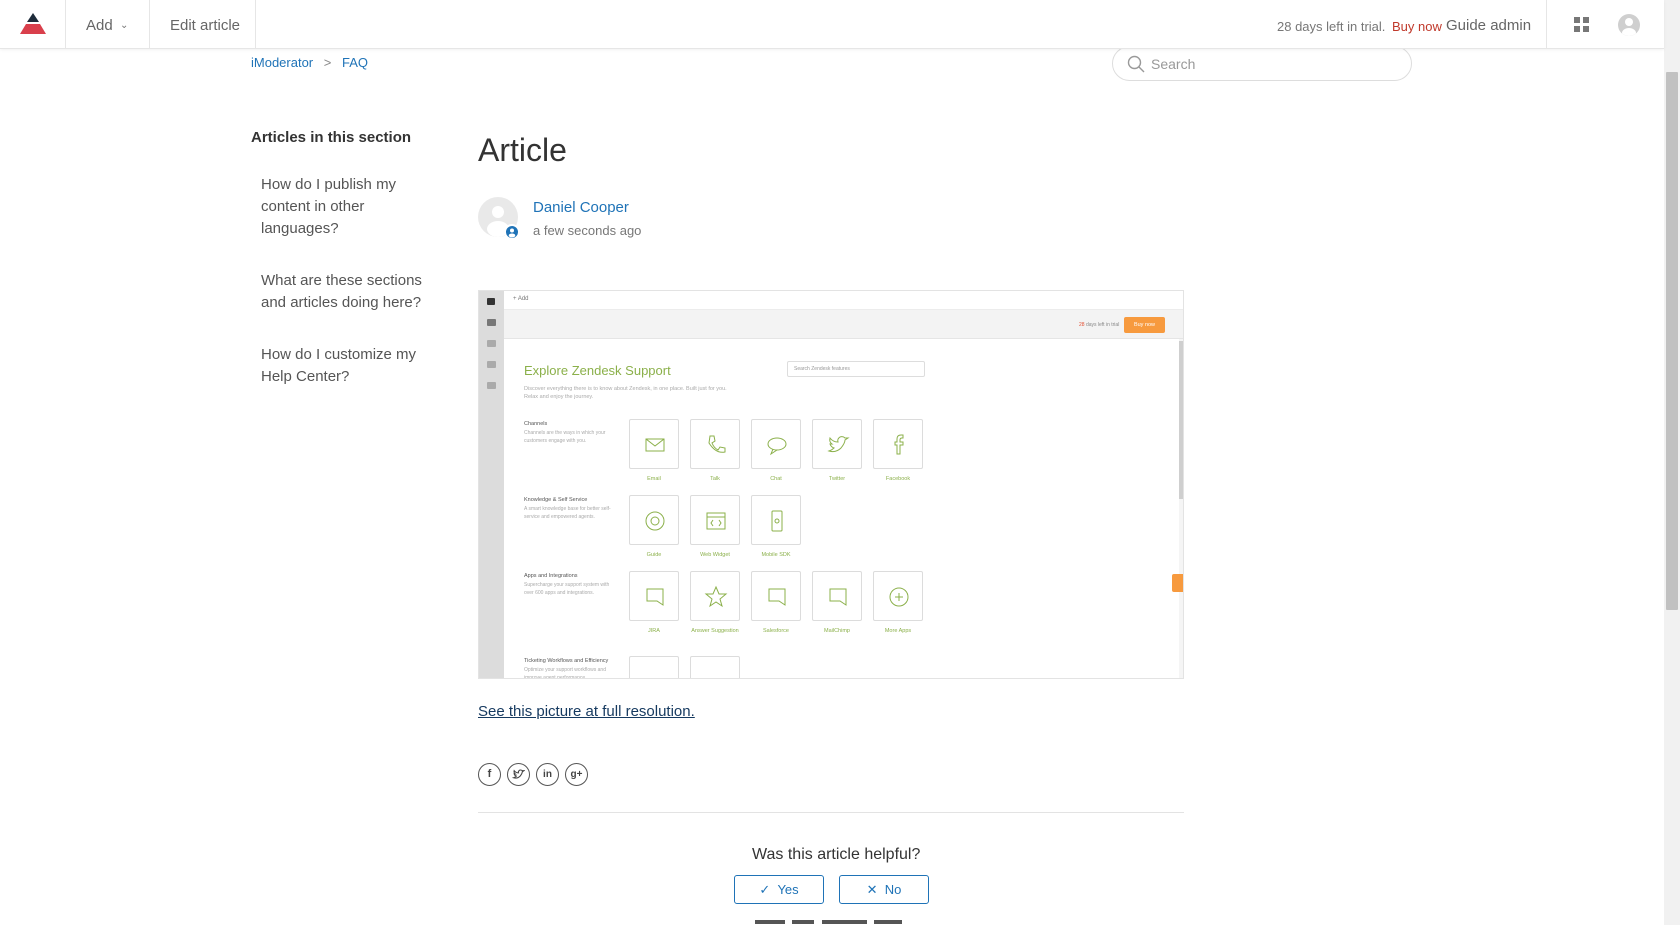 Image resolution: width=1680 pixels, height=925 pixels. Describe the element at coordinates (654, 479) in the screenshot. I see `image-tile-label: Email` at that location.